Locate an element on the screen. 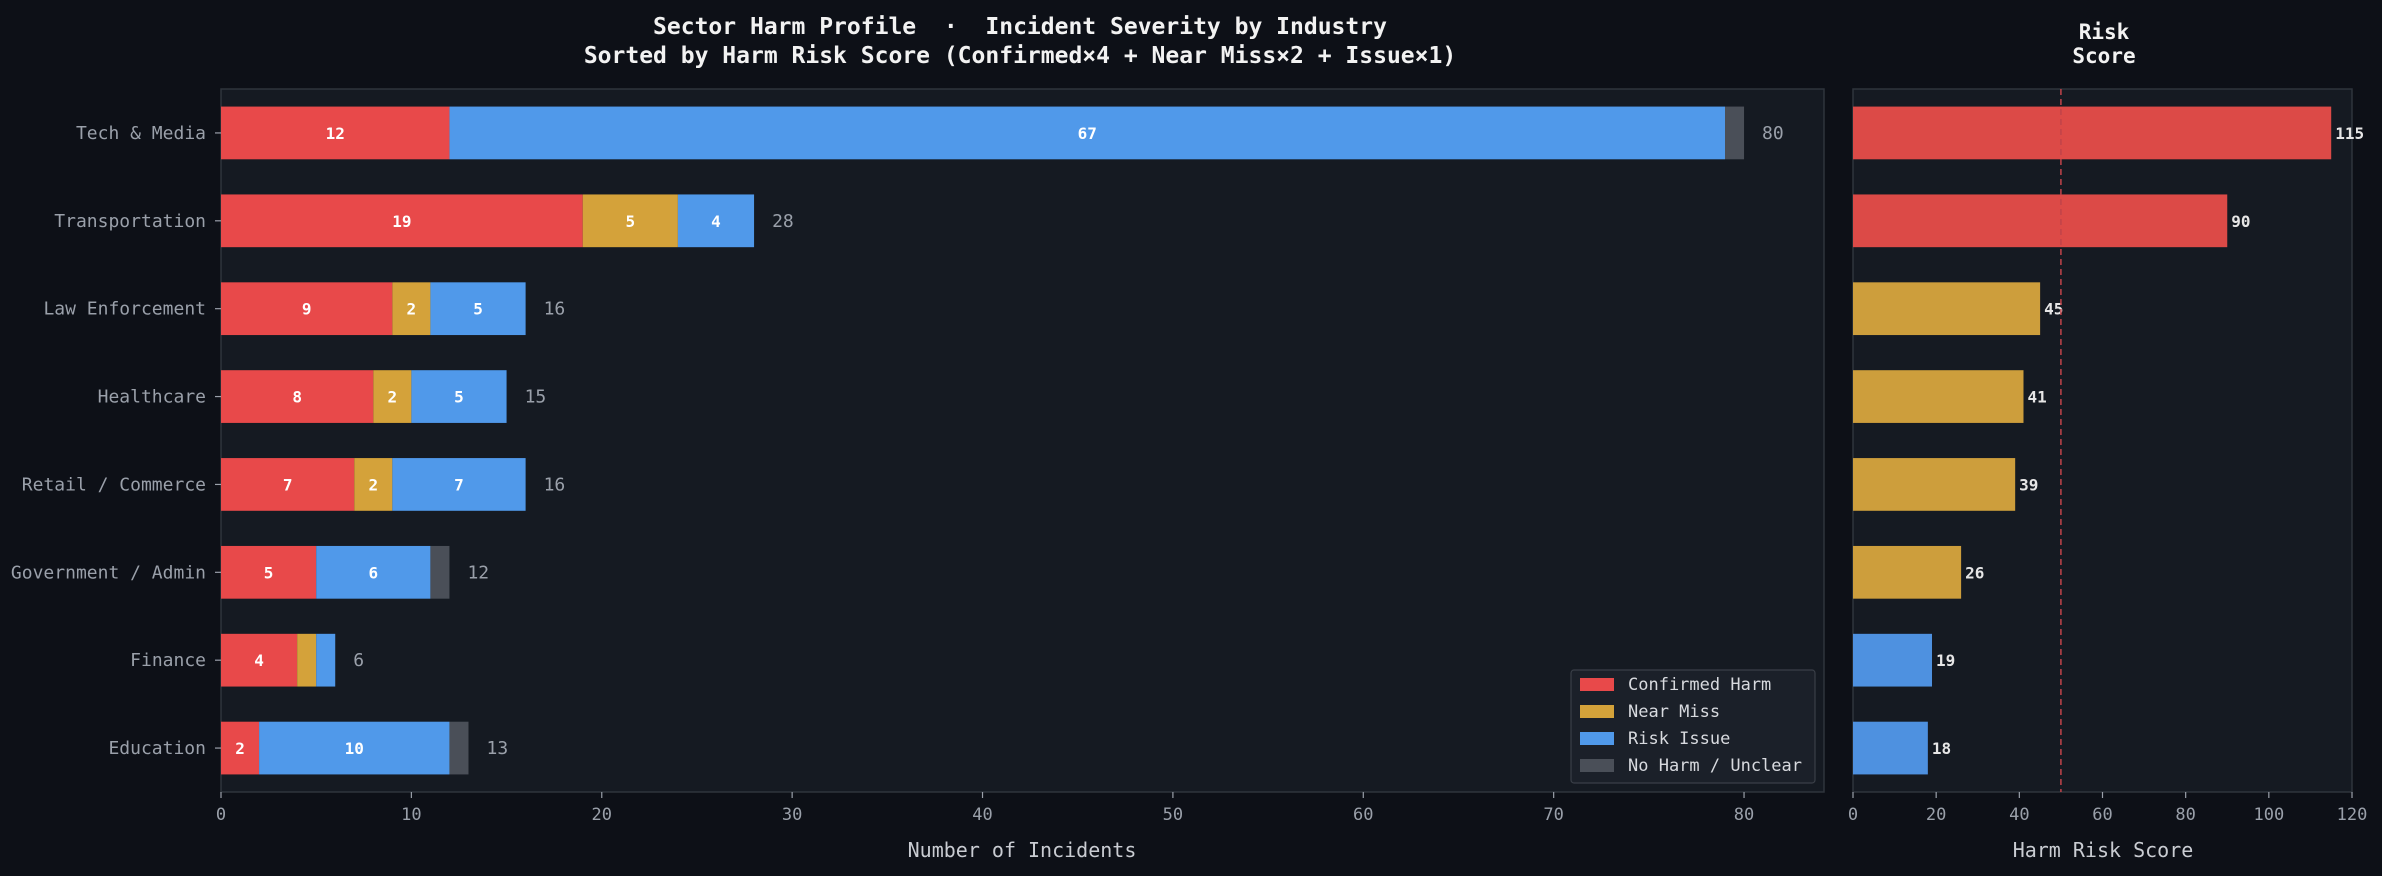 The height and width of the screenshot is (876, 2382). legend-label-risk-issue: Risk Issue is located at coordinates (1679, 739).